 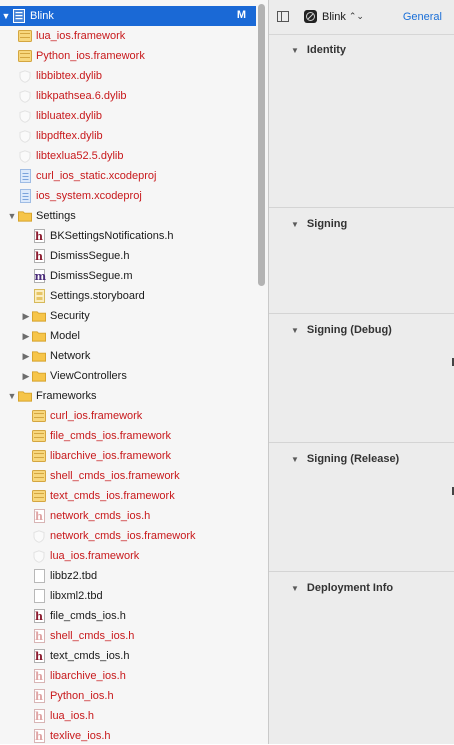 I want to click on target-picker: Blink ⌃⌄, so click(x=334, y=16).